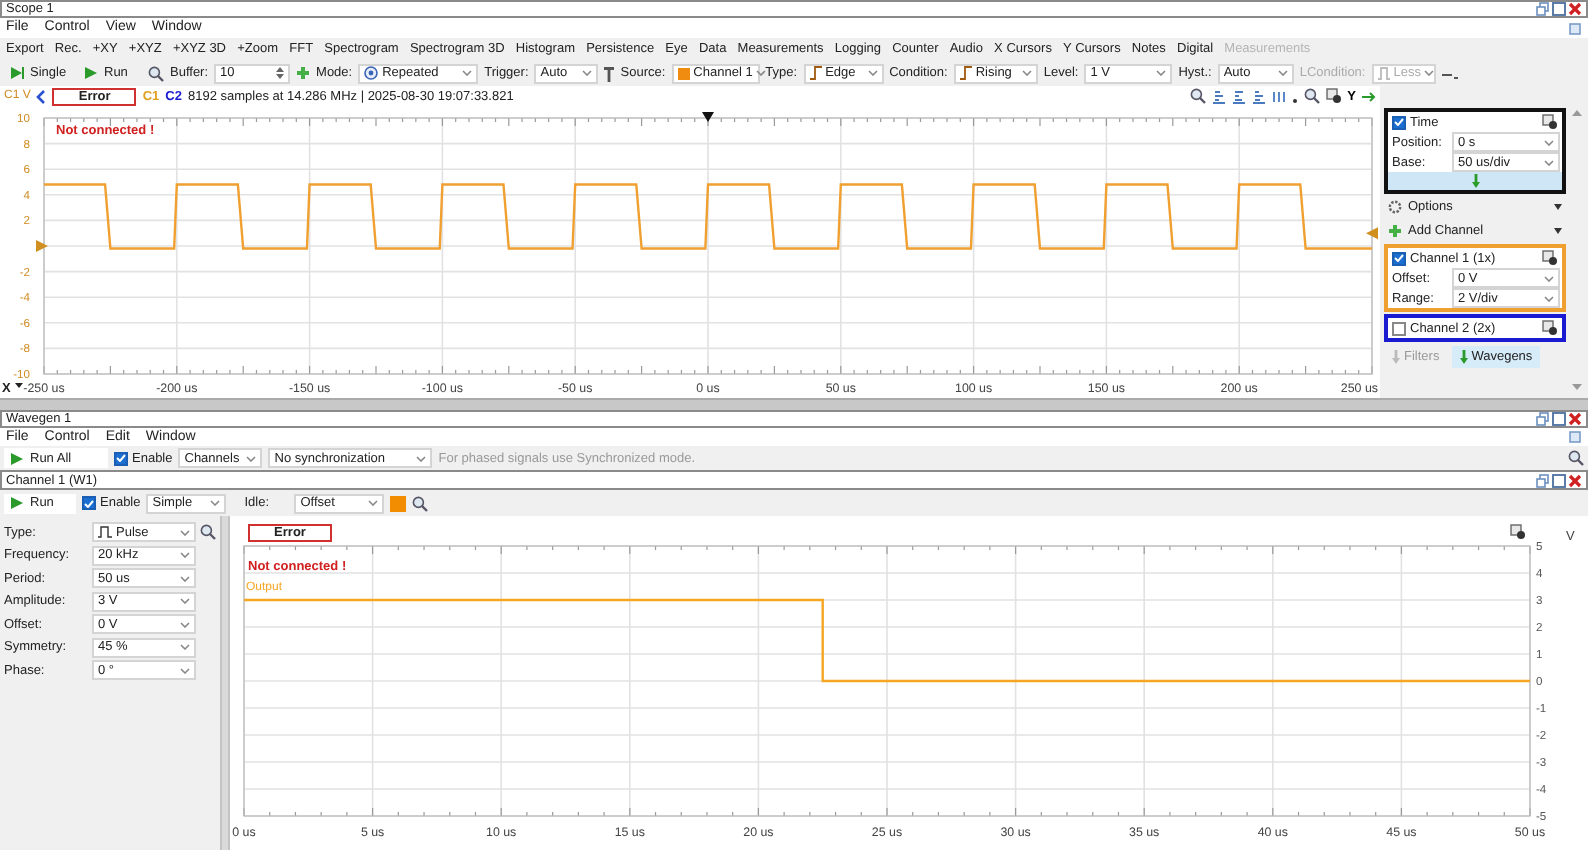 This screenshot has height=850, width=1588. Describe the element at coordinates (280, 73) in the screenshot. I see `spin-arrows-icon` at that location.